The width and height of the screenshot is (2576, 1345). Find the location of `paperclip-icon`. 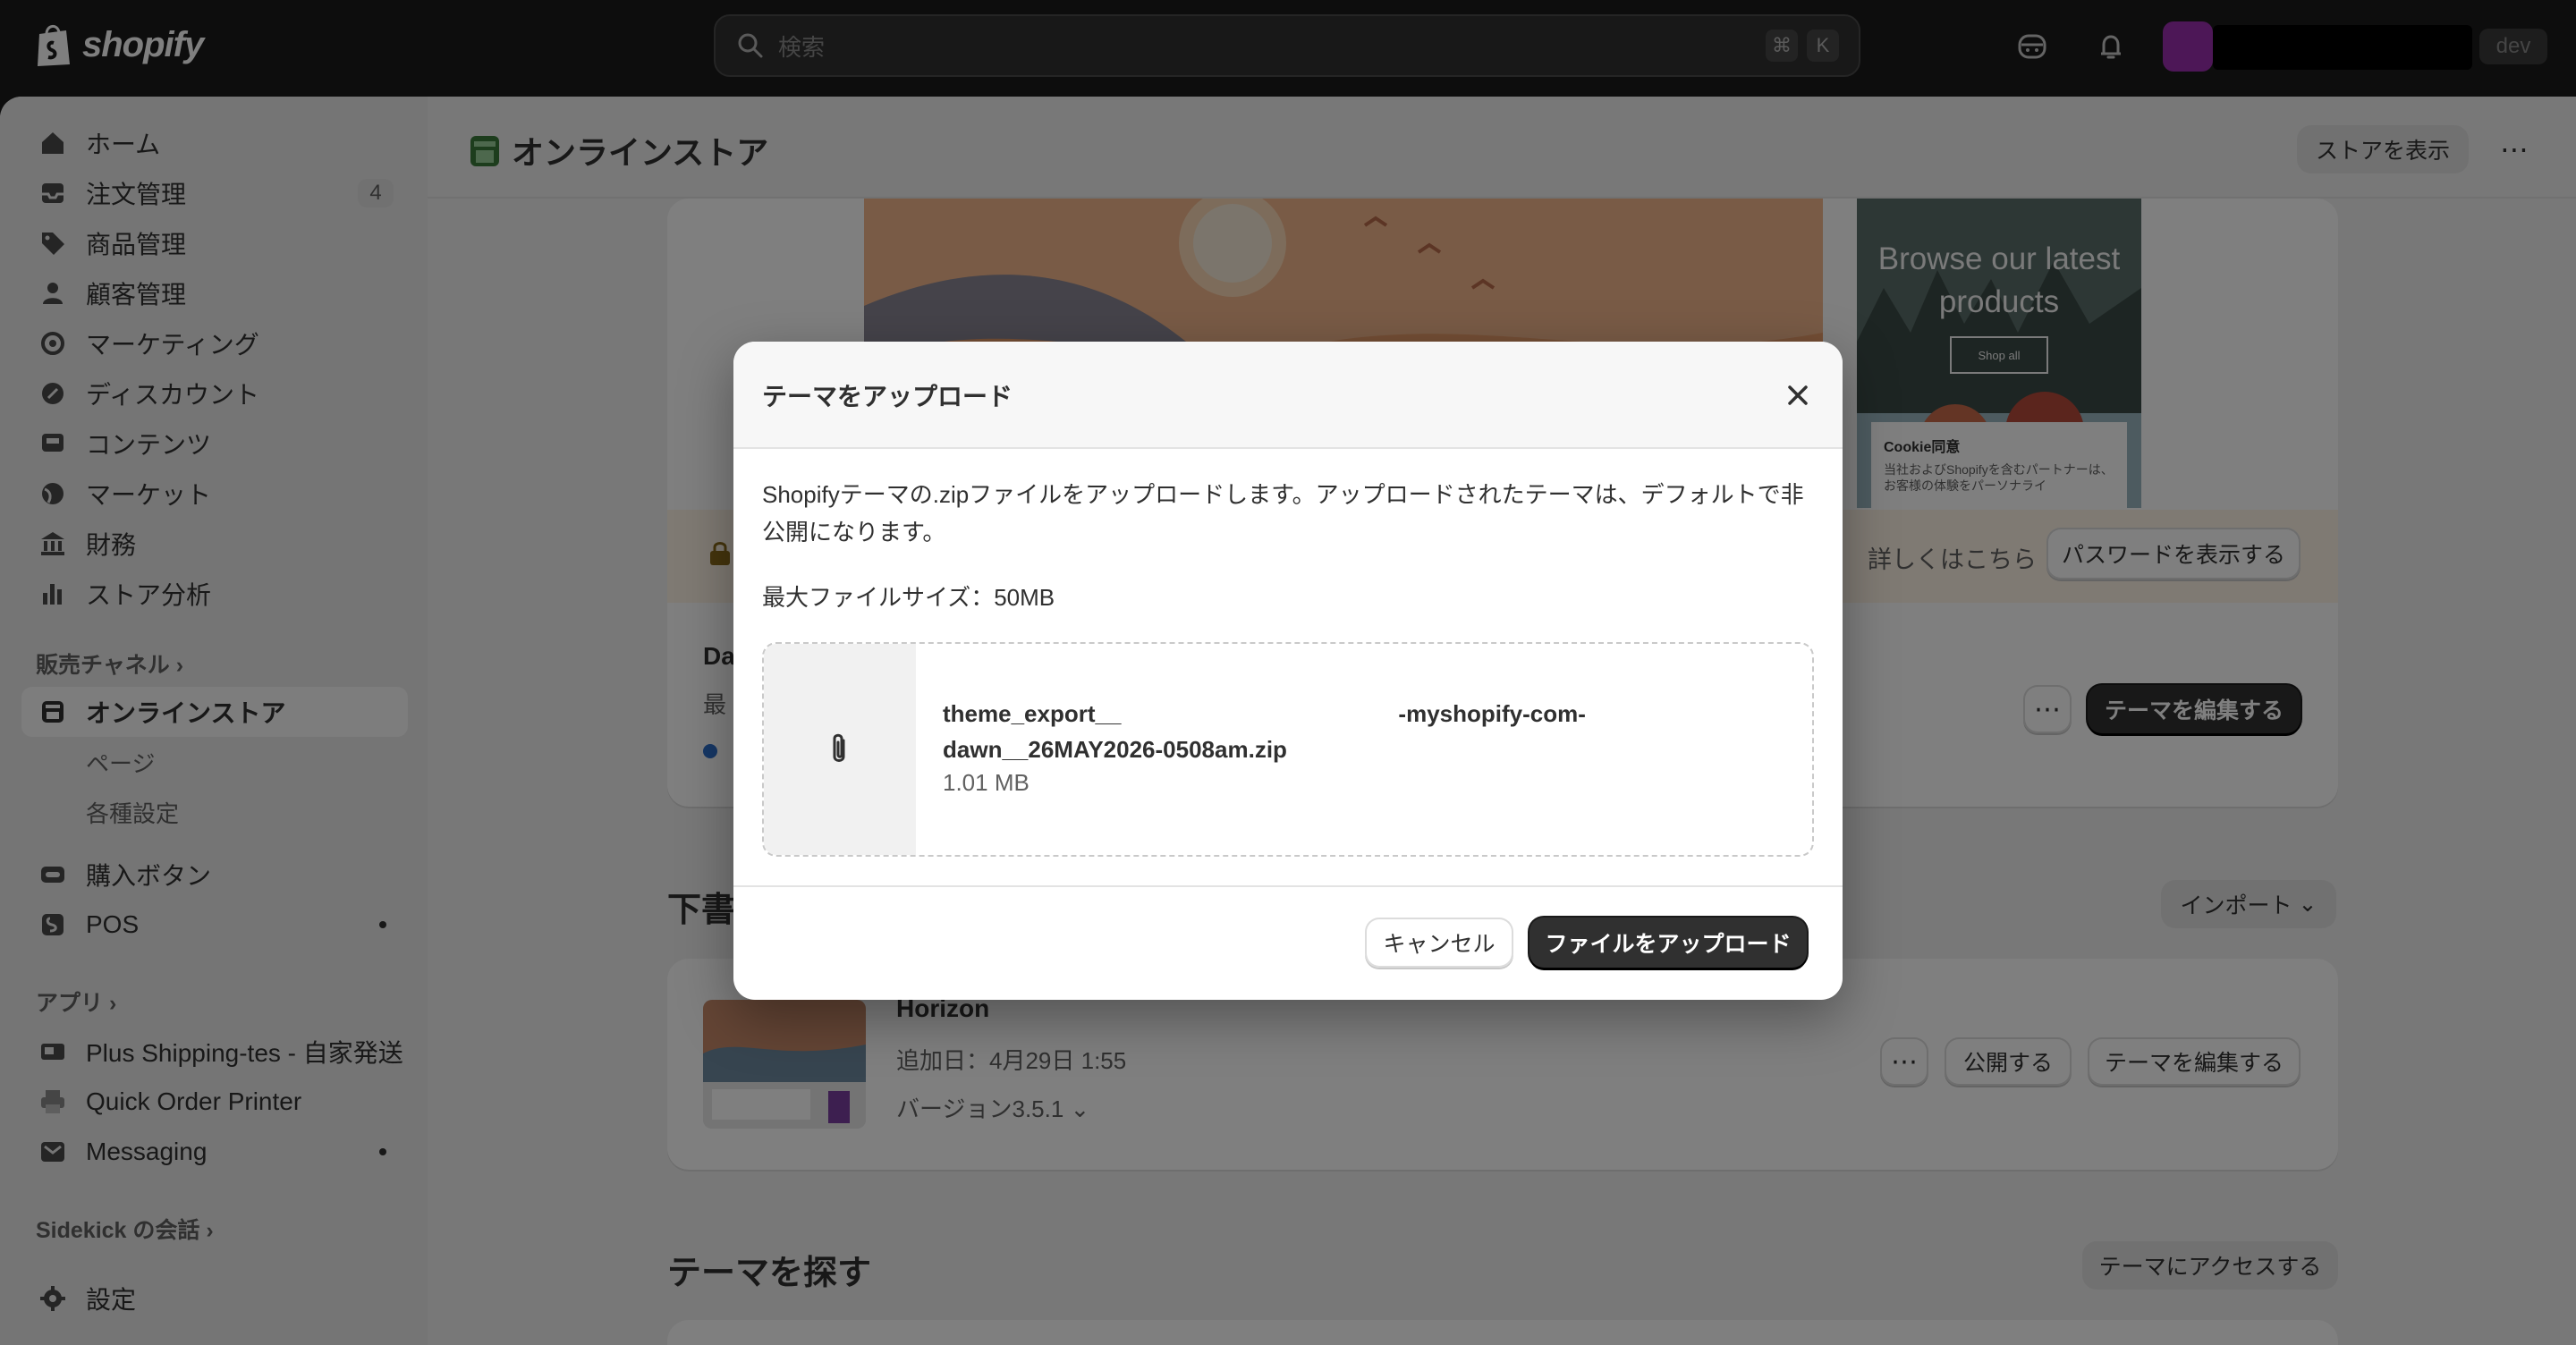

paperclip-icon is located at coordinates (839, 747).